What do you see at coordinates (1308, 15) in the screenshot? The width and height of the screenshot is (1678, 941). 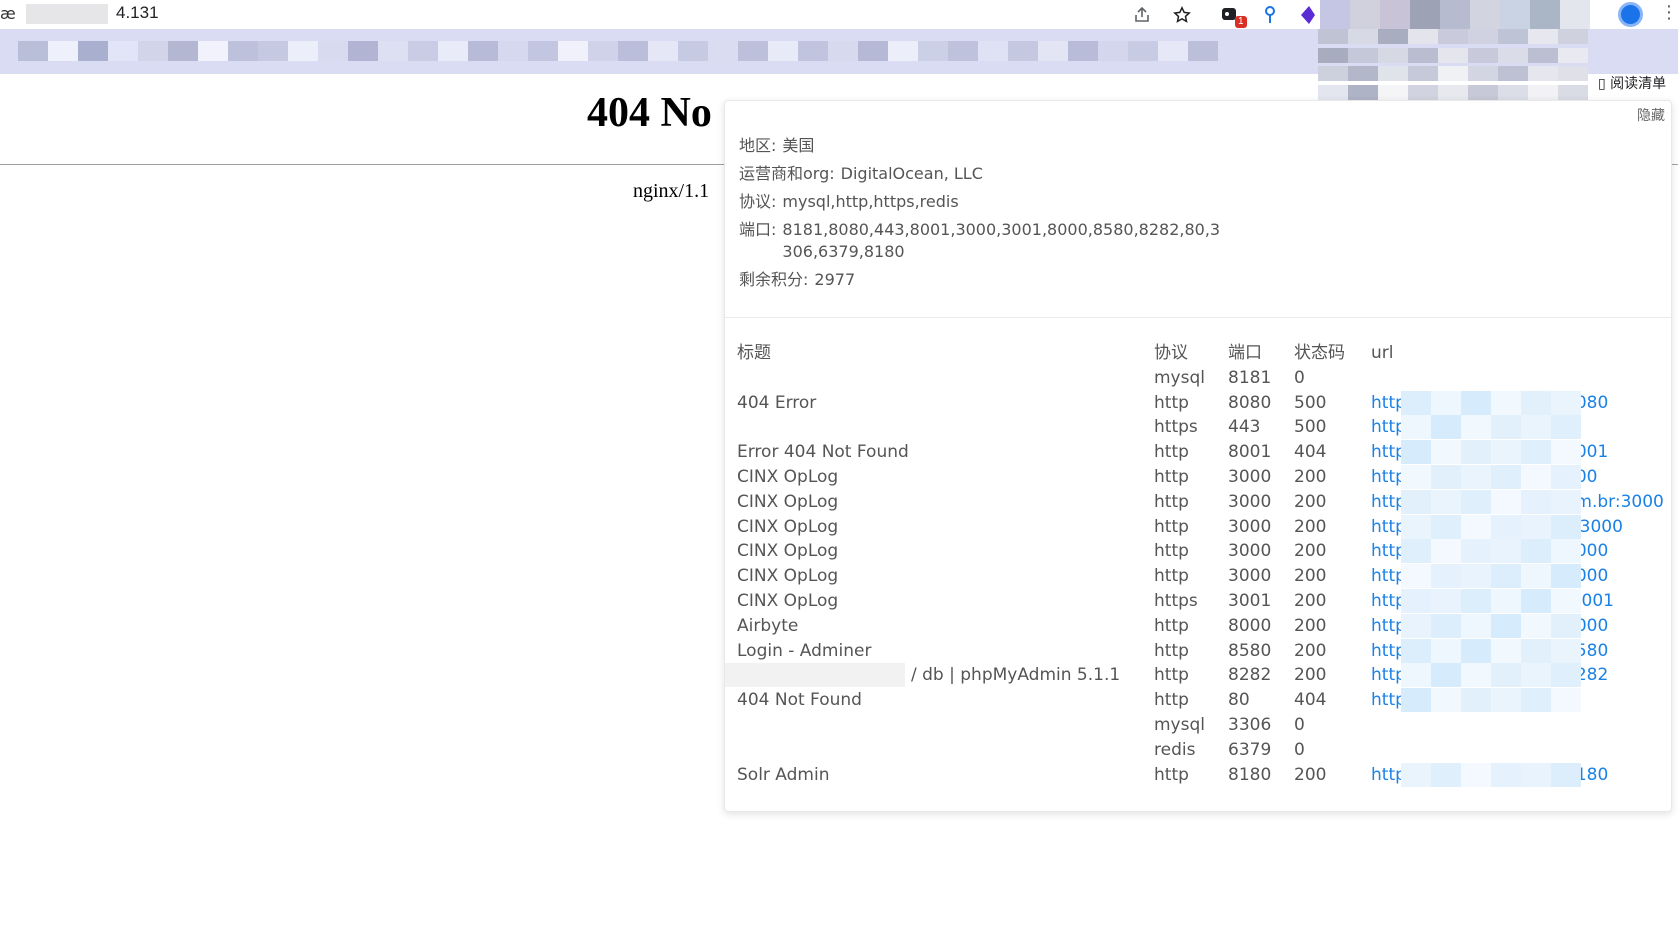 I see `purple-extension-icon` at bounding box center [1308, 15].